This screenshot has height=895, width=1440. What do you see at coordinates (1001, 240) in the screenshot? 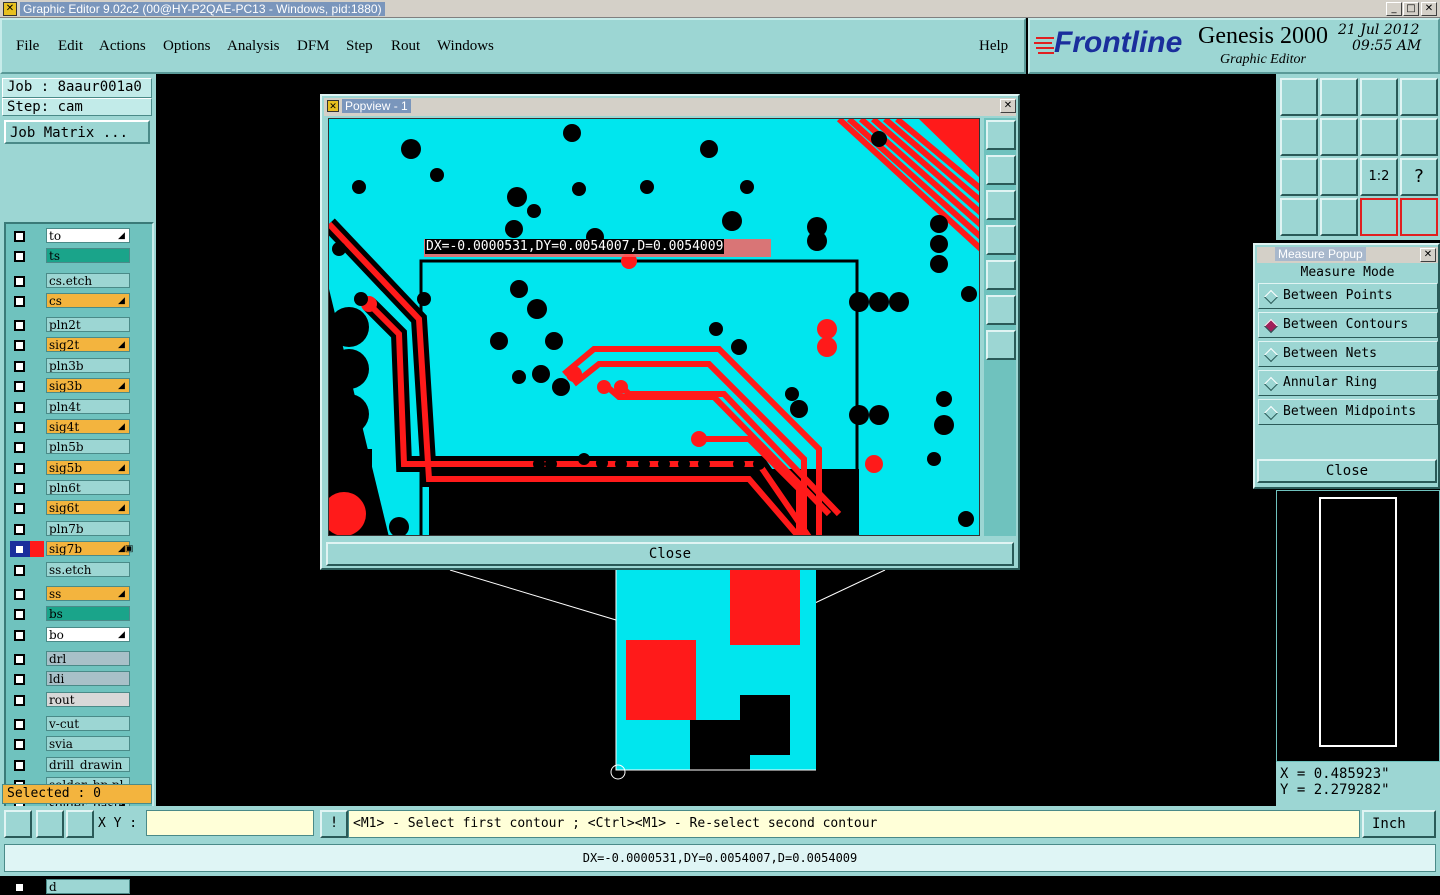
I see `popview-tool-pan-left-icon` at bounding box center [1001, 240].